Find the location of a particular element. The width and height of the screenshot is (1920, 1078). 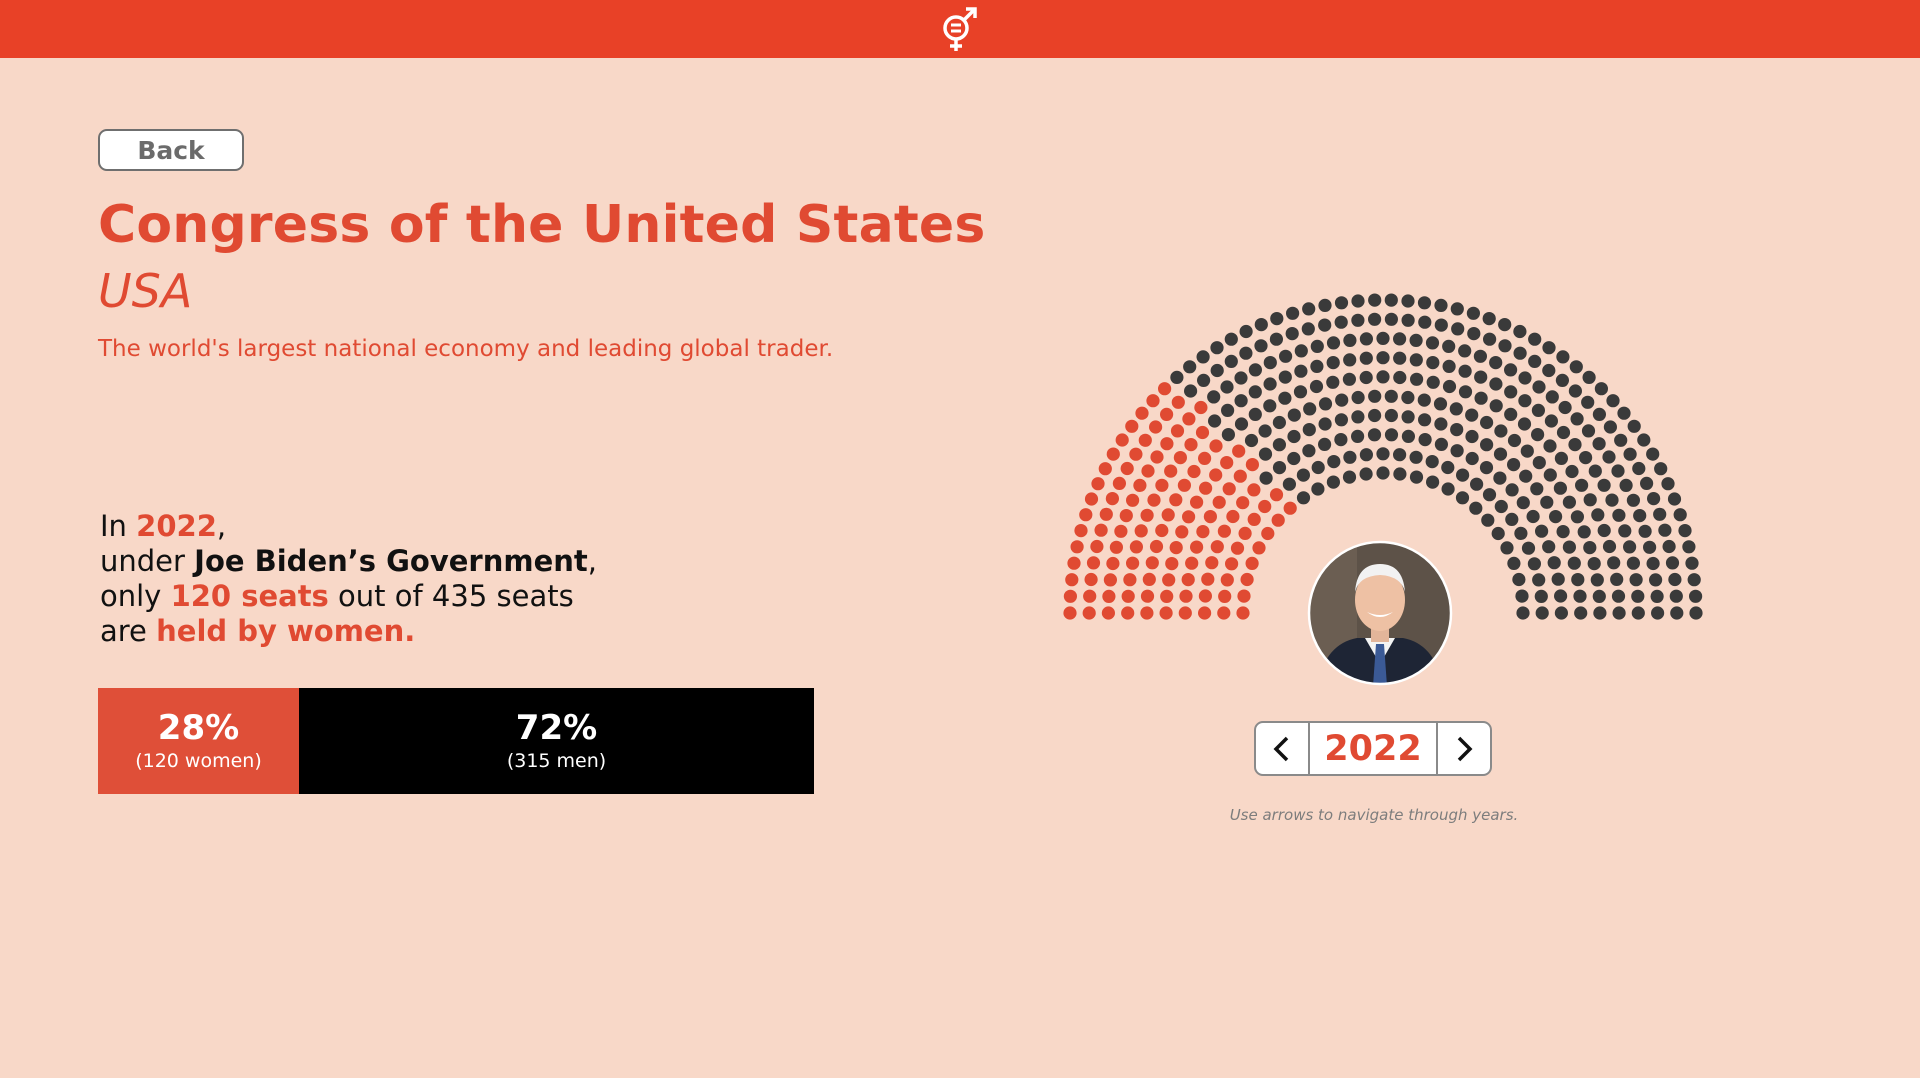

country-label: USA is located at coordinates (145, 291).